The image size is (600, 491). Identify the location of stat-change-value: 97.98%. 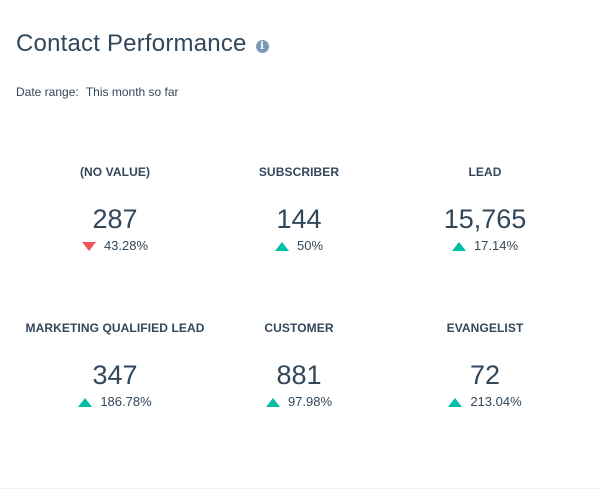
(310, 401).